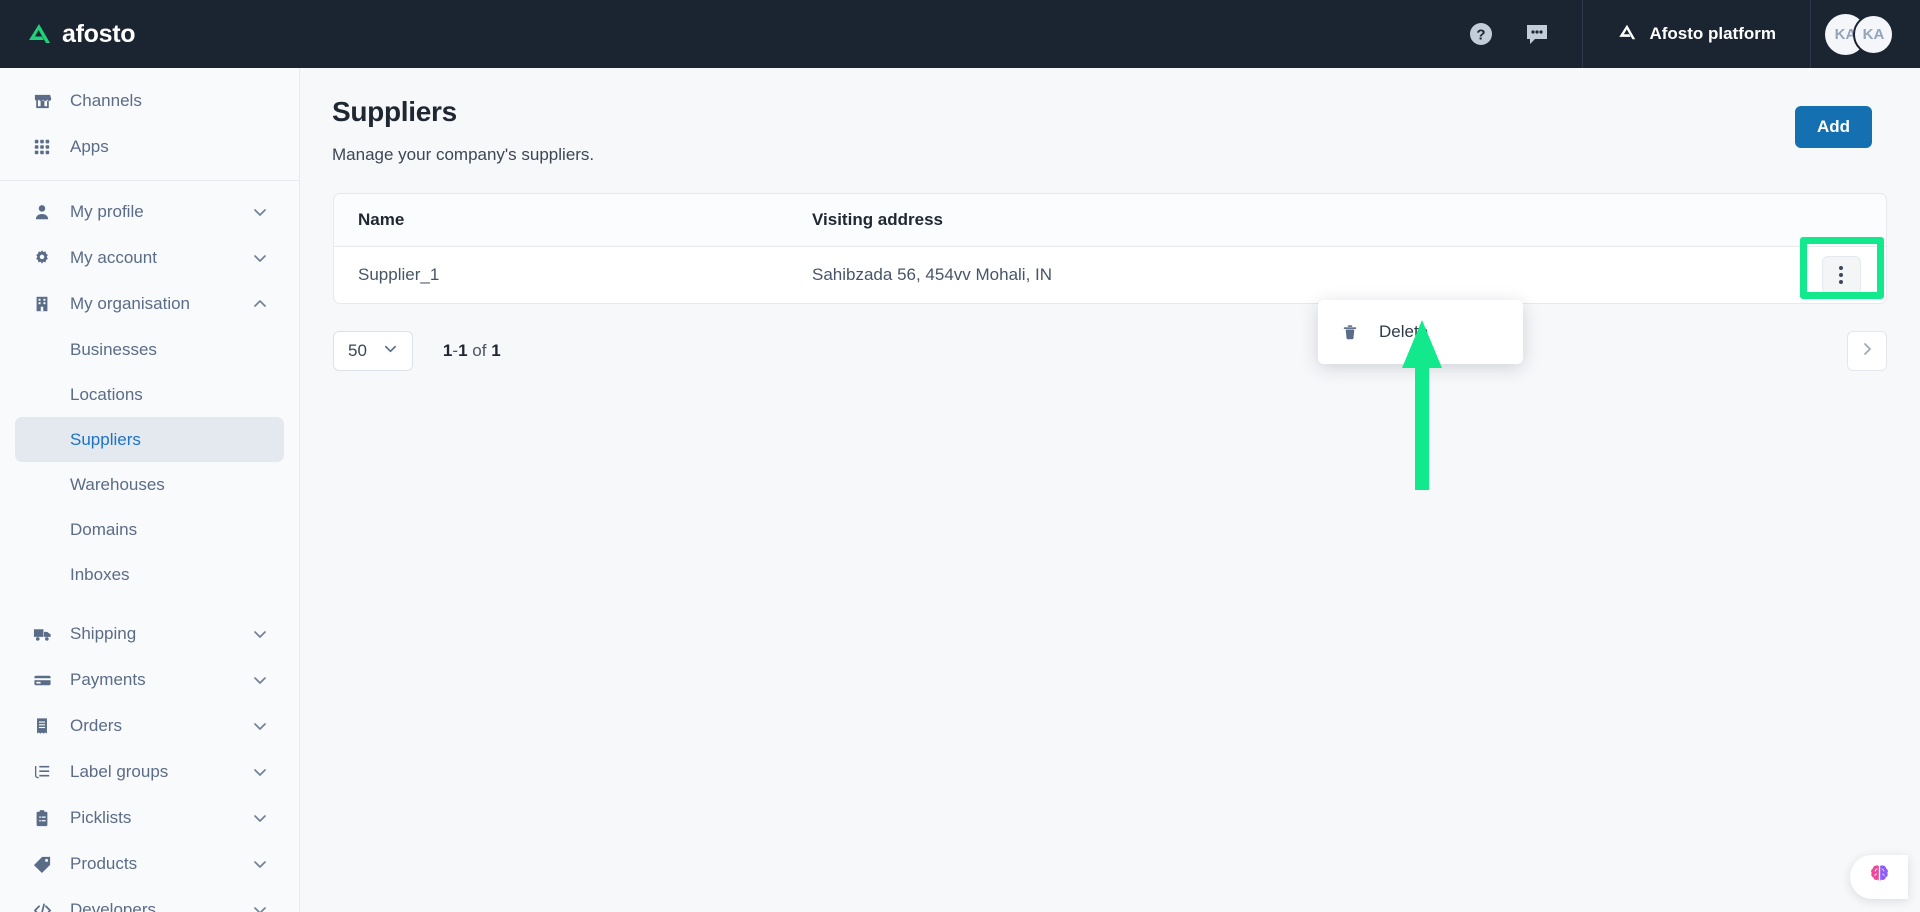 Image resolution: width=1920 pixels, height=912 pixels. Describe the element at coordinates (1873, 34) in the screenshot. I see `avatar: KA` at that location.